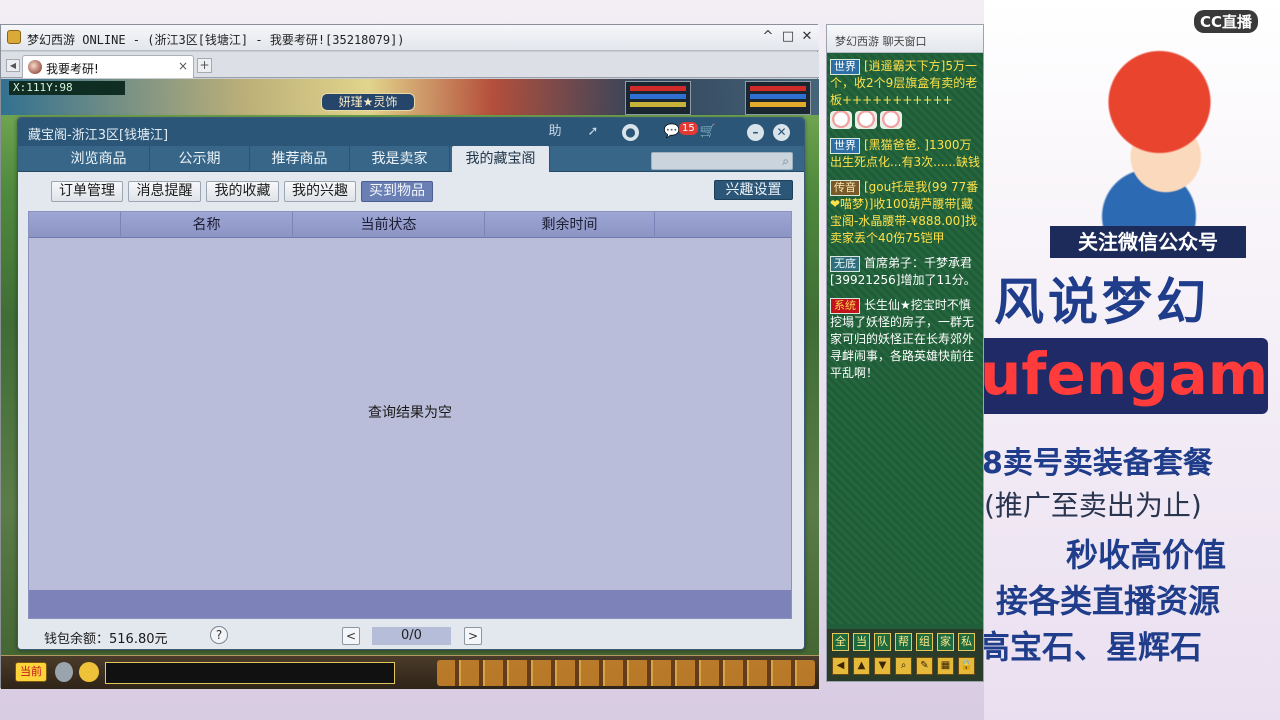  Describe the element at coordinates (75, 225) in the screenshot. I see `column-blank` at that location.